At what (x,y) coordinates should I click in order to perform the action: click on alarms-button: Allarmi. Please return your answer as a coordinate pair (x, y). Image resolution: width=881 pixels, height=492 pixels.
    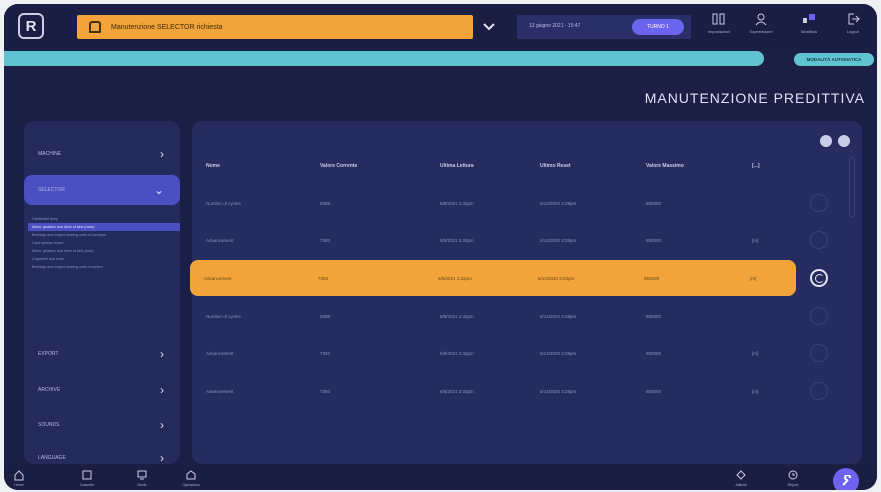
    Looking at the image, I should click on (741, 478).